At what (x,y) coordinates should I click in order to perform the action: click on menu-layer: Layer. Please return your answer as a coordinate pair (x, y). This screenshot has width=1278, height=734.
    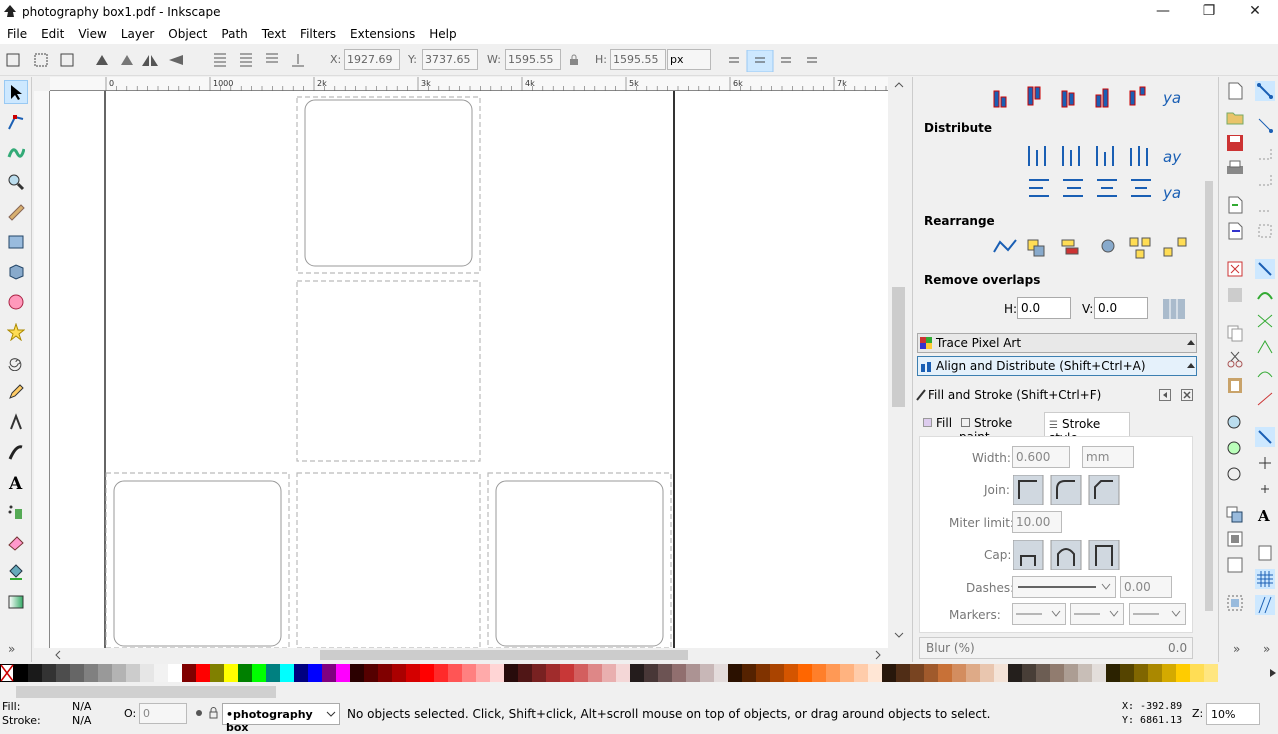
    Looking at the image, I should click on (137, 34).